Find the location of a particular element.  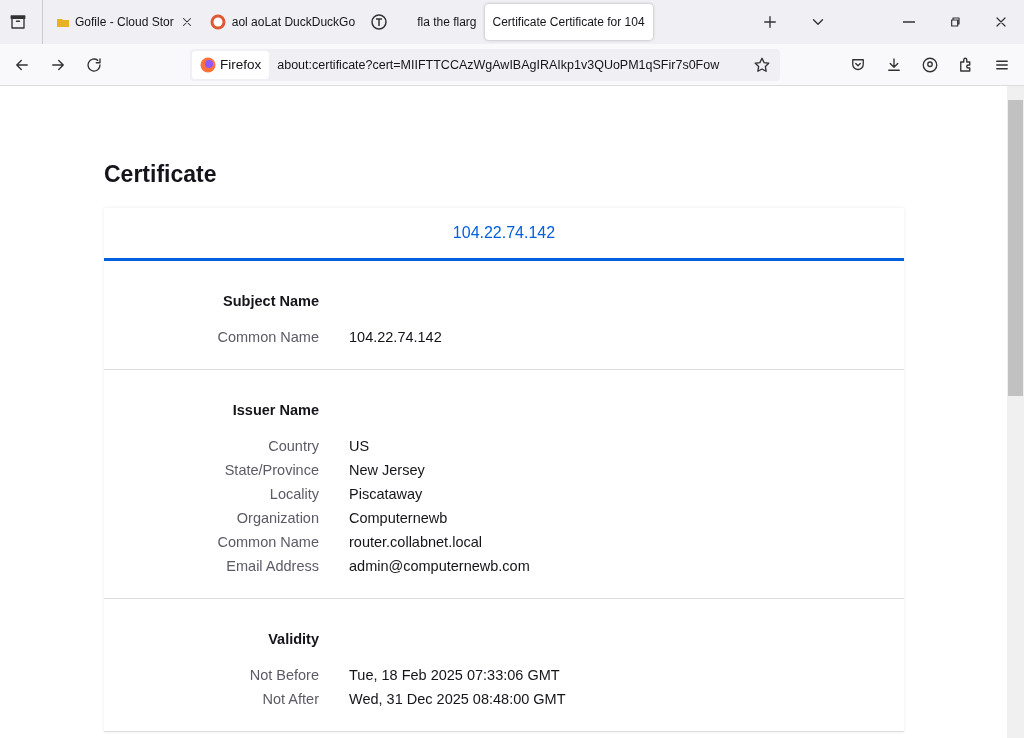

browser-tab: aol aoLat DuckDuckGo is located at coordinates (282, 22).